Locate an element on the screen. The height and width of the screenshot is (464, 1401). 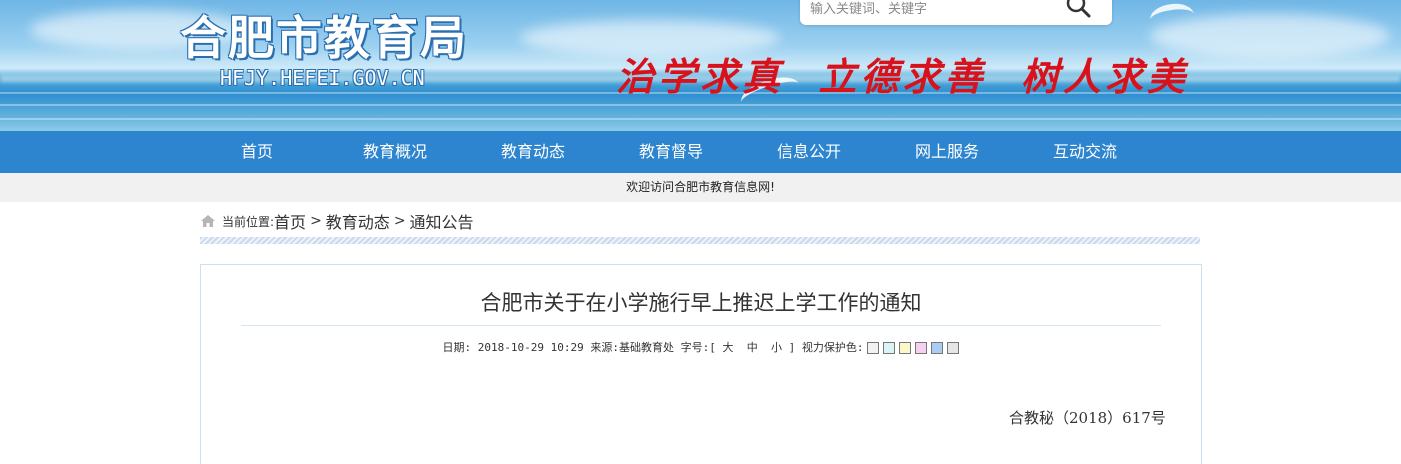
font-size-medium: 中 is located at coordinates (752, 347).